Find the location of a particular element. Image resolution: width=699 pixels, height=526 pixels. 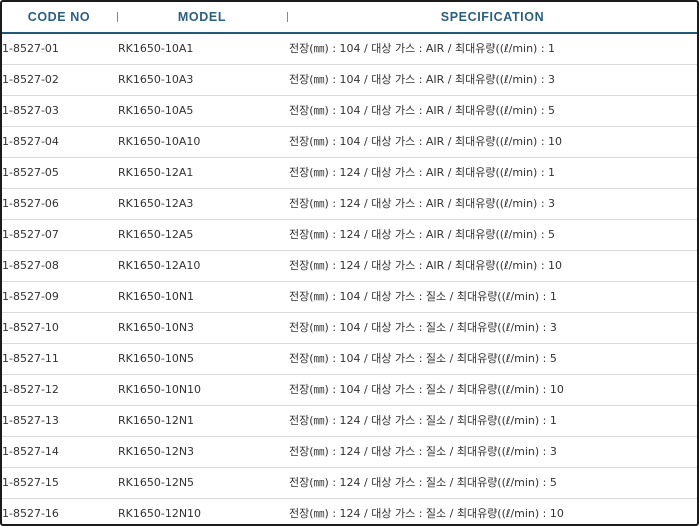

code-no-cell: 1-8527-02 is located at coordinates (30, 79).